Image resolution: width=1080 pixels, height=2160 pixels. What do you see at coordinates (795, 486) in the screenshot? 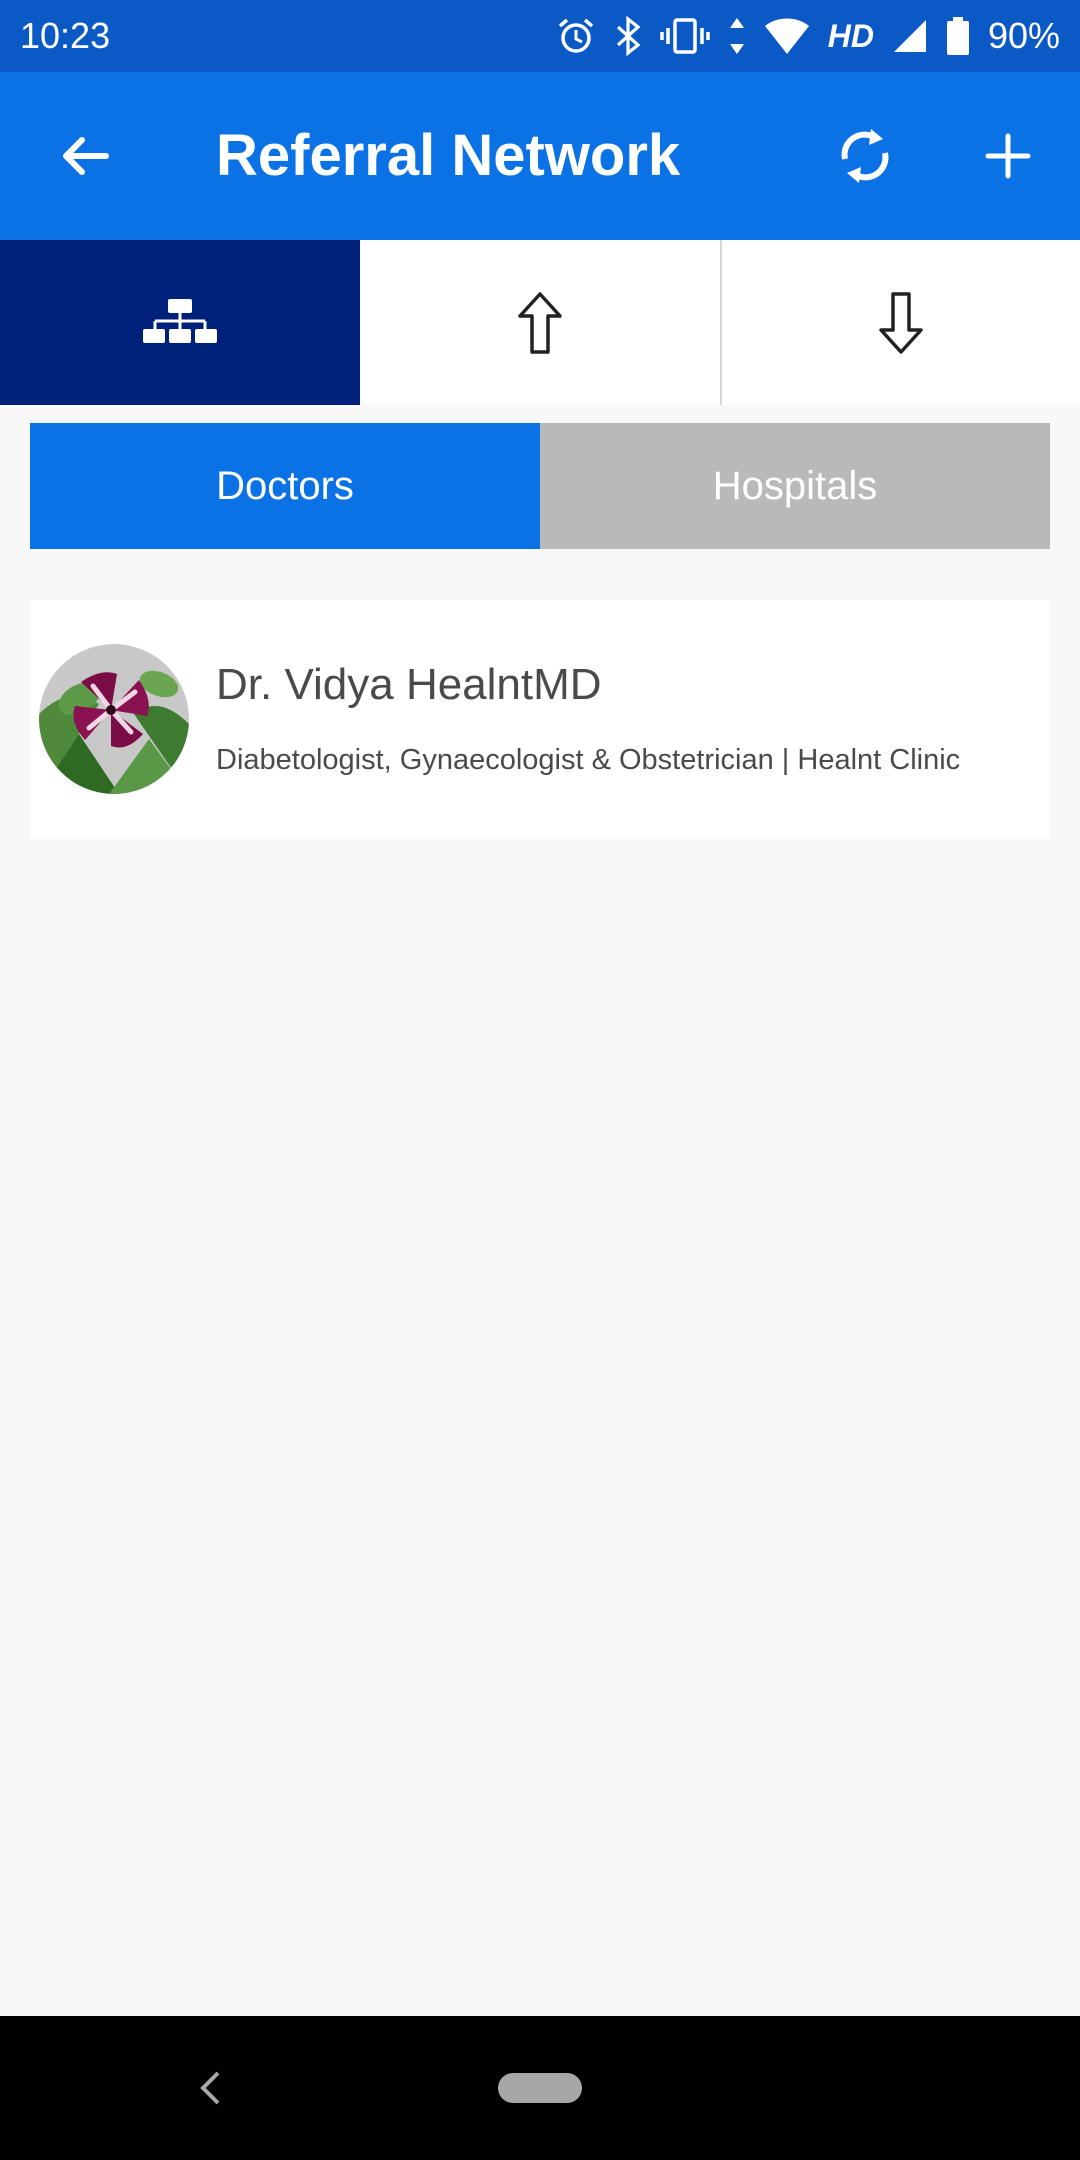
I see `segment-hospitals: Hospitals` at bounding box center [795, 486].